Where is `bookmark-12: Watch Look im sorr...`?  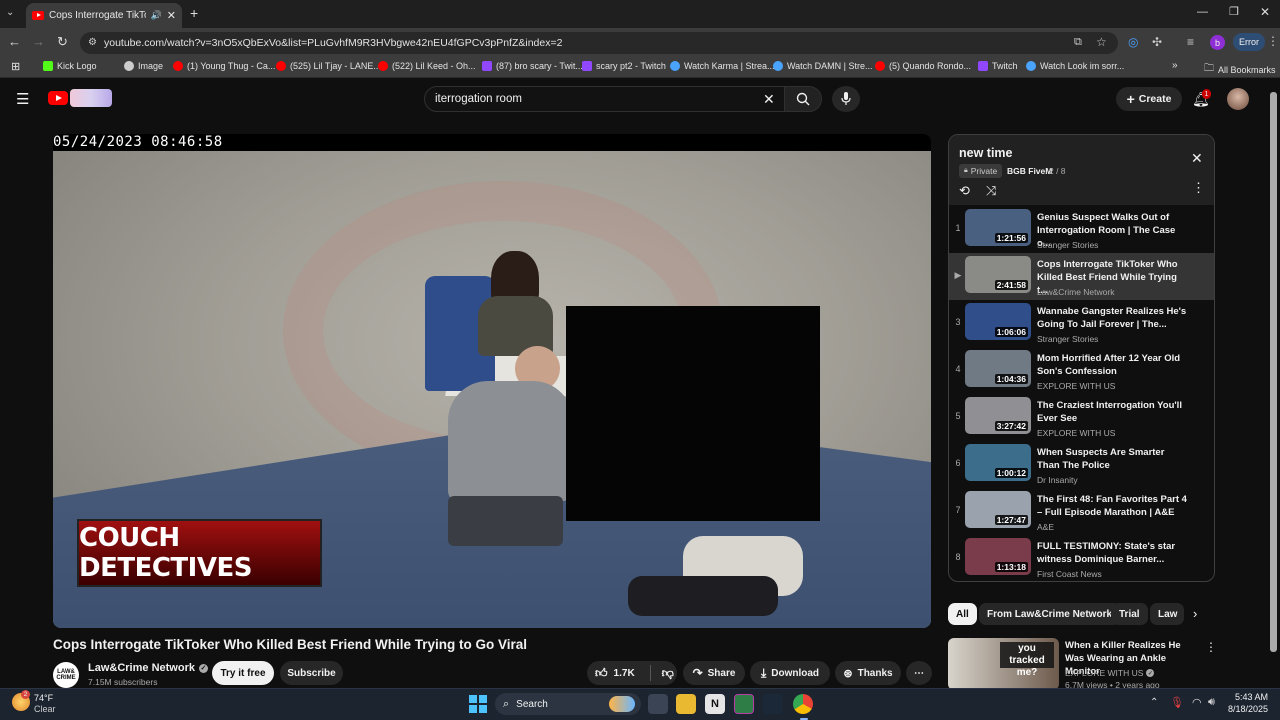 bookmark-12: Watch Look im sorr... is located at coordinates (1075, 66).